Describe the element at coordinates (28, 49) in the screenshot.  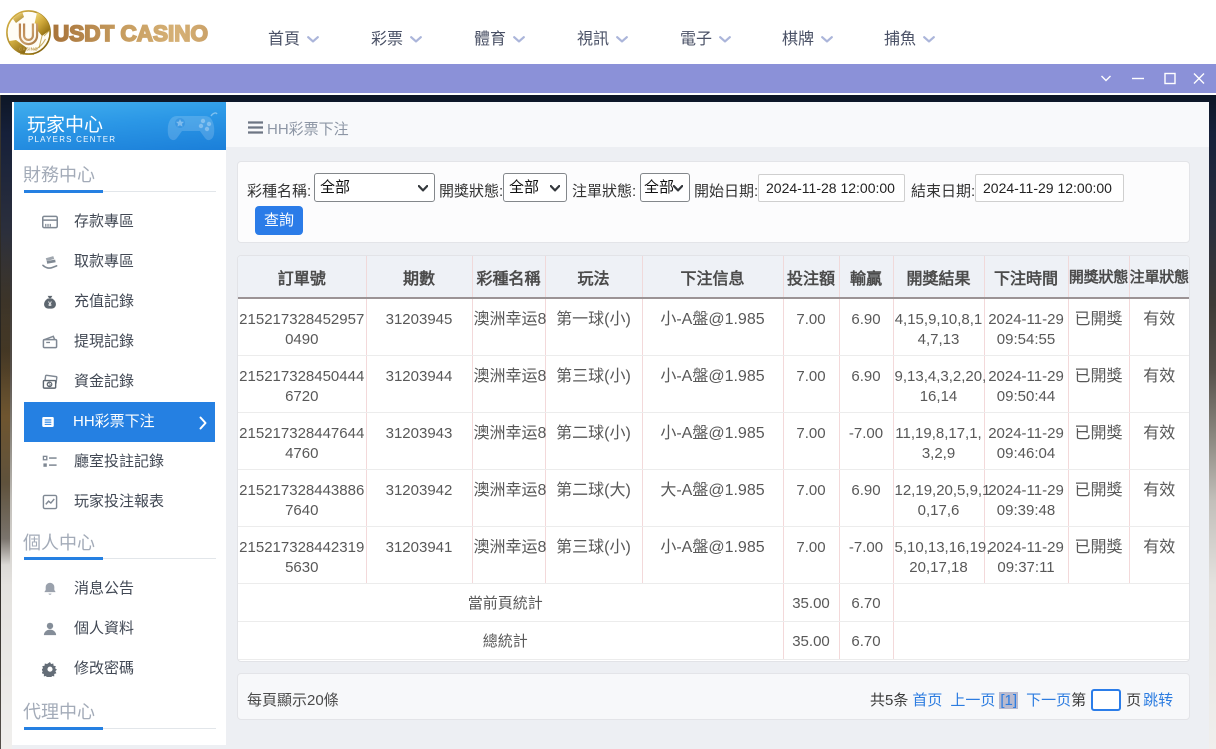
I see `svg-text: CASINO` at that location.